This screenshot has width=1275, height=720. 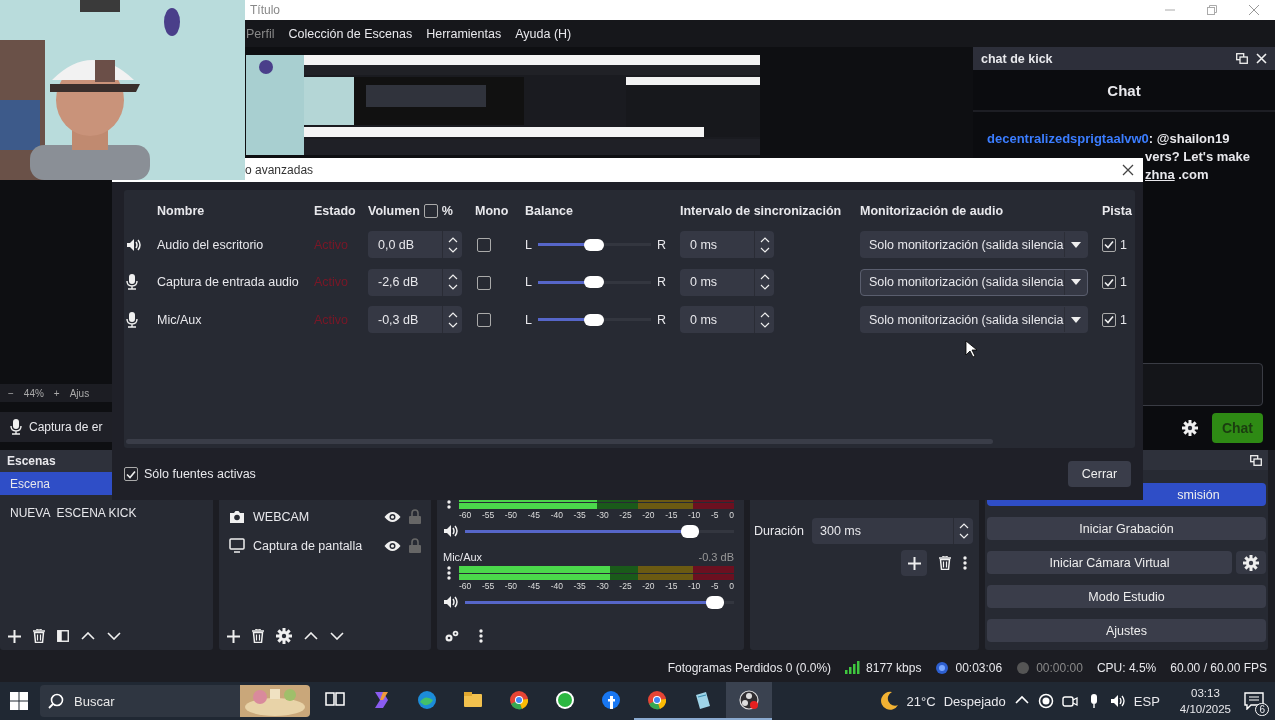 I want to click on clock-time: 03:13, so click(x=1205, y=693).